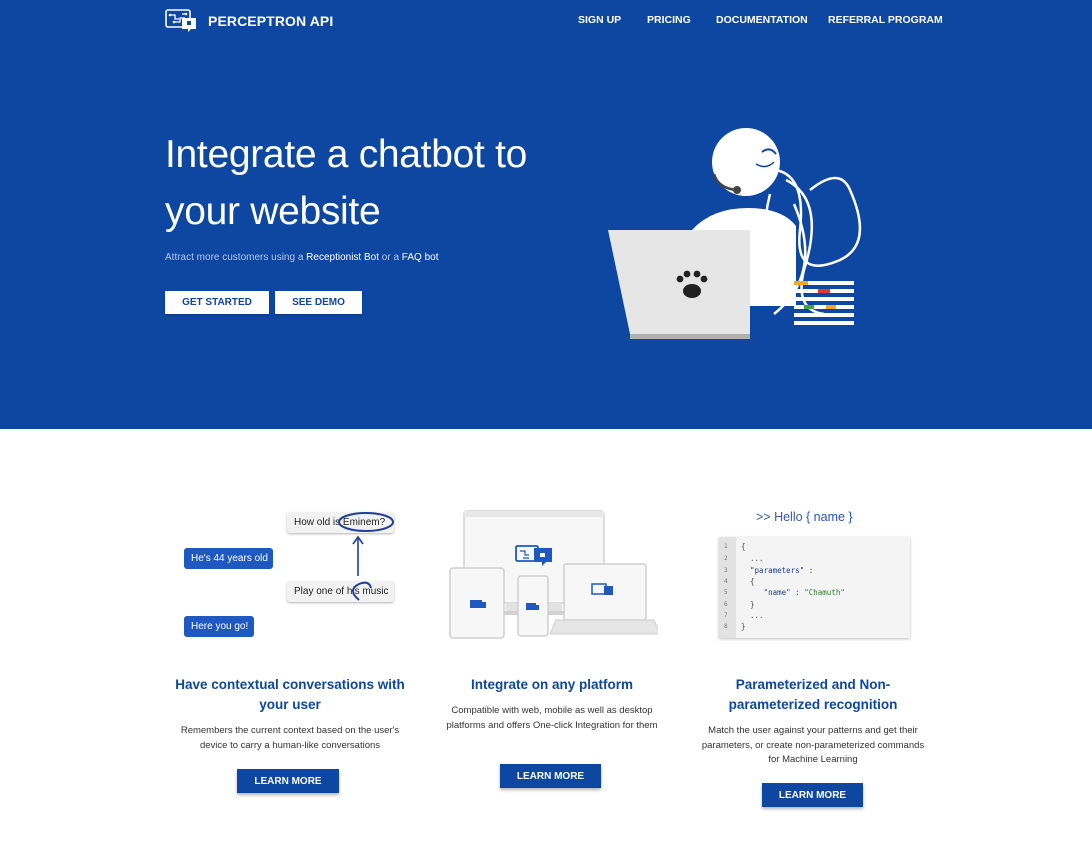  Describe the element at coordinates (420, 257) in the screenshot. I see `faq-bot-link: FAQ bot` at that location.